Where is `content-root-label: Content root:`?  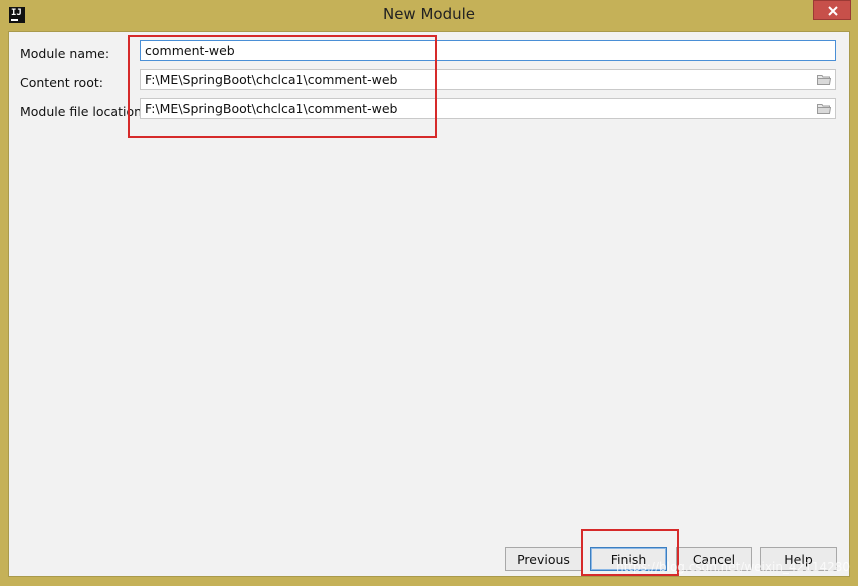 content-root-label: Content root: is located at coordinates (61, 82).